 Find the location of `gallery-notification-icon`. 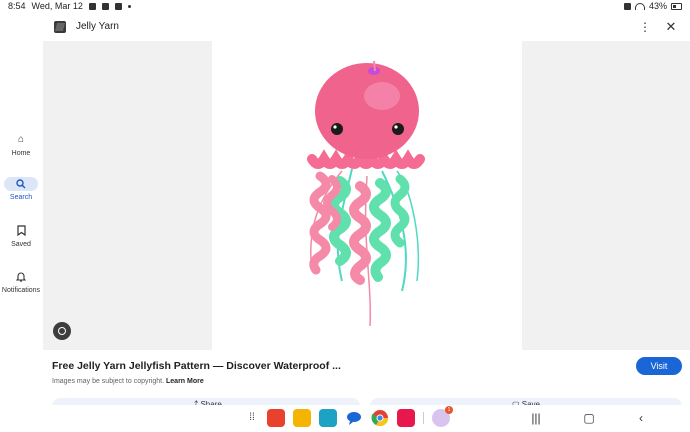

gallery-notification-icon is located at coordinates (92, 6).